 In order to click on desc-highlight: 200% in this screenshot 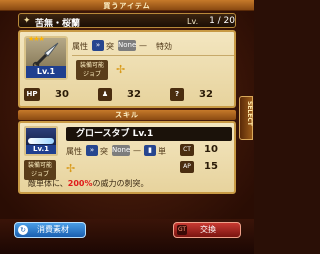, I will do `click(80, 183)`.